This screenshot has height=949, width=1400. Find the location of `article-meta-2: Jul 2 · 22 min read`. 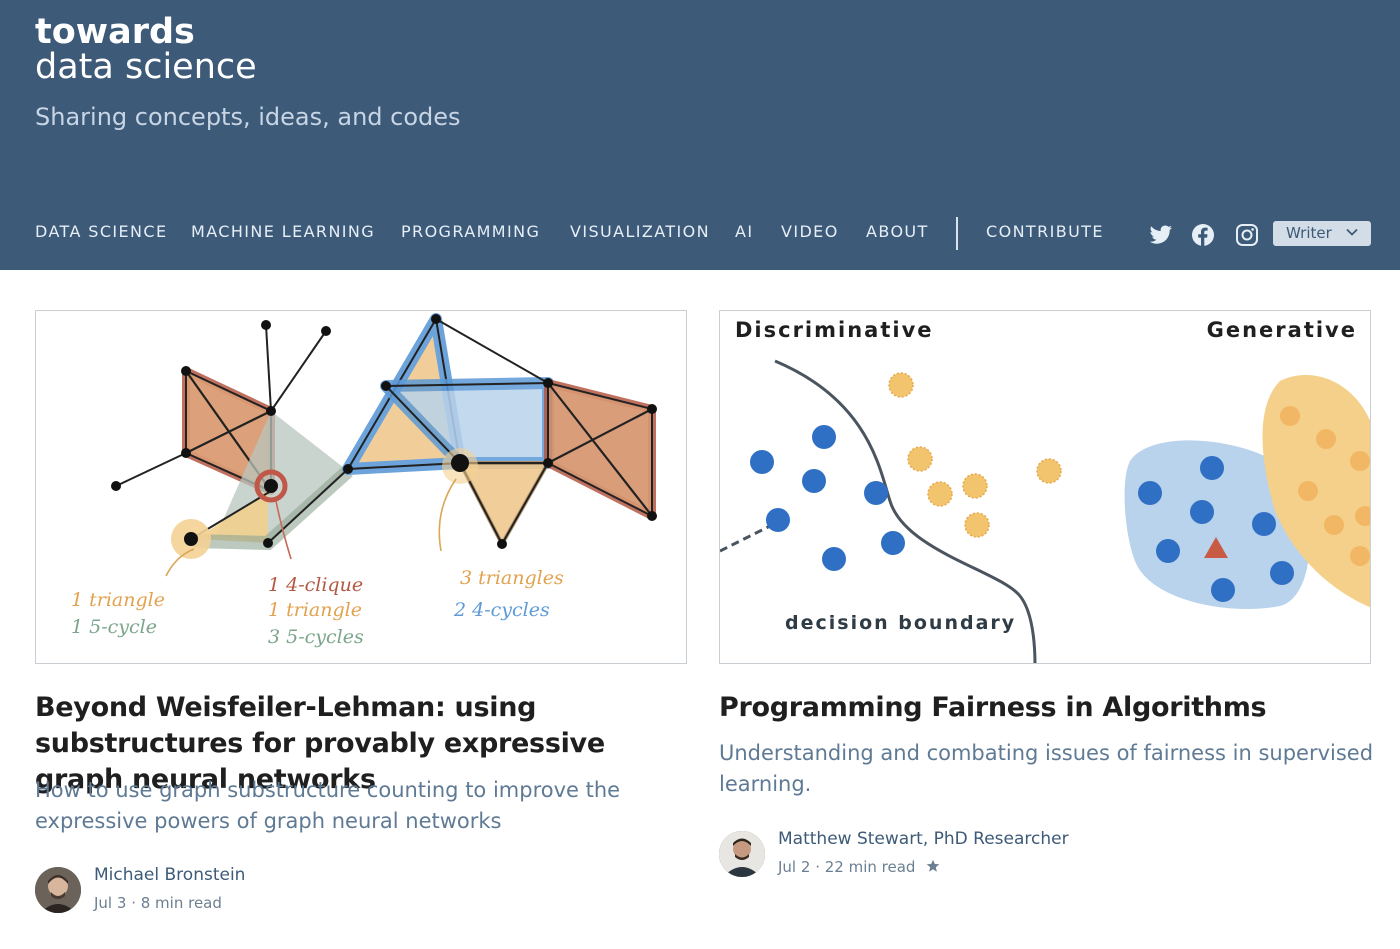

article-meta-2: Jul 2 · 22 min read is located at coordinates (859, 867).